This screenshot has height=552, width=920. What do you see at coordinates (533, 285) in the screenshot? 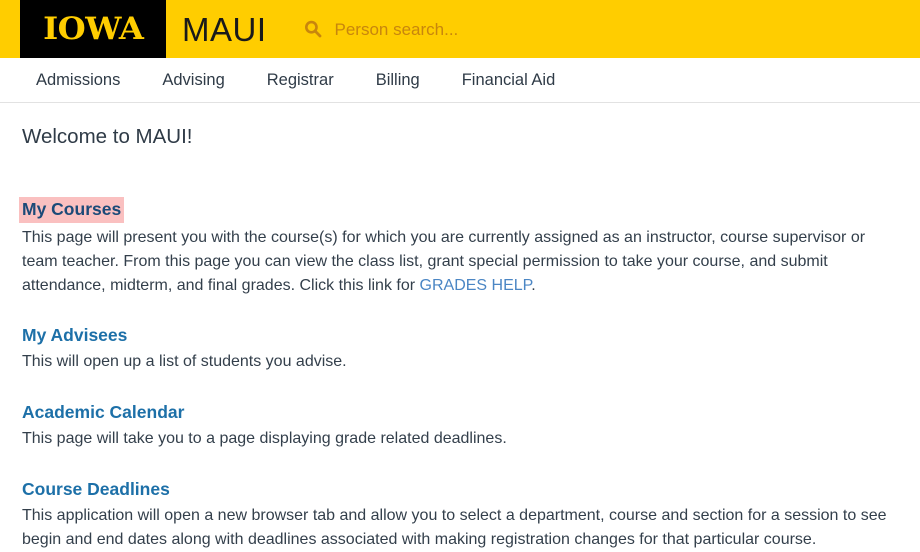
I see `description-my-courses-tail: .` at bounding box center [533, 285].